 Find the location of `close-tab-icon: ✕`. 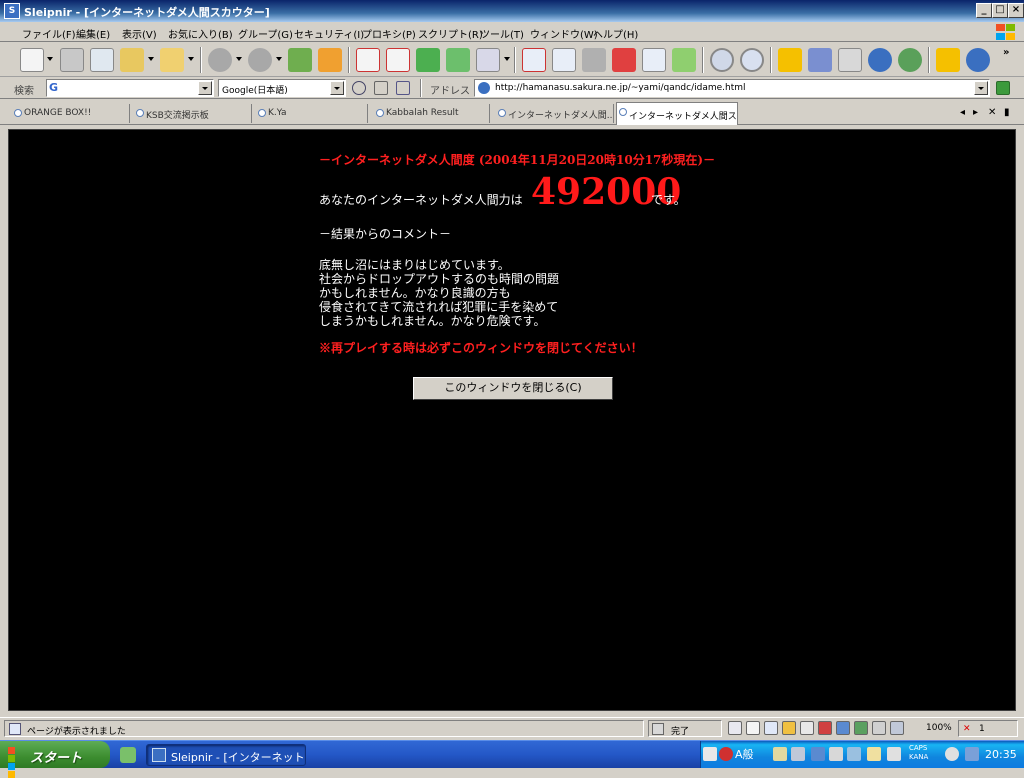

close-tab-icon: ✕ is located at coordinates (992, 112).